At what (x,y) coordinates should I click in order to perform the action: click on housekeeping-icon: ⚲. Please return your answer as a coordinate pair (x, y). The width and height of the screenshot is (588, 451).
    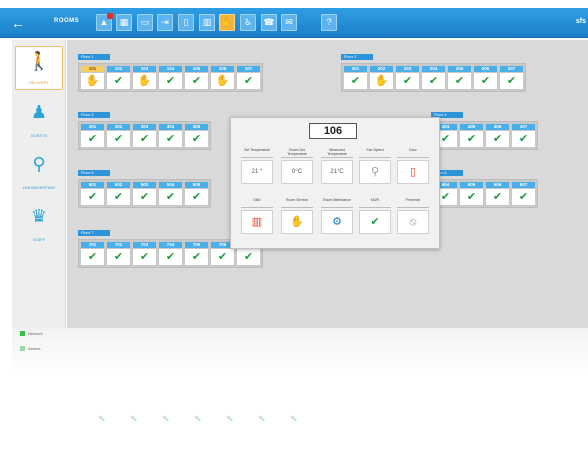
    Looking at the image, I should click on (39, 164).